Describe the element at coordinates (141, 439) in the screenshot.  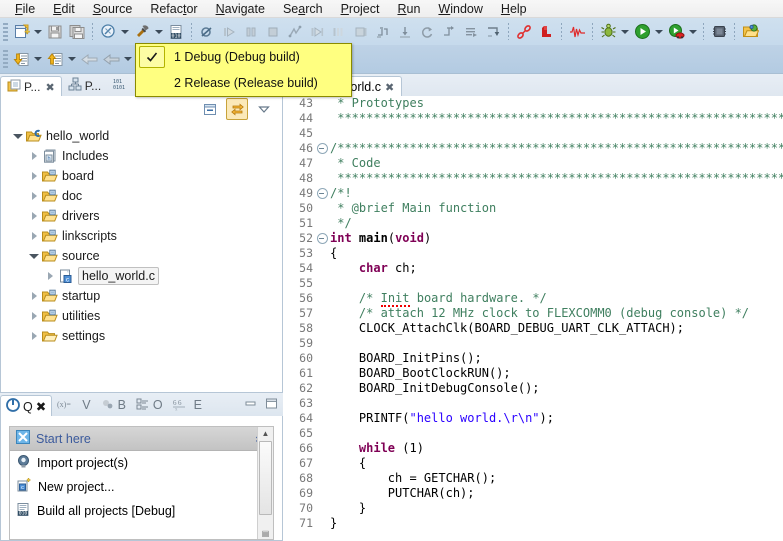
I see `quickstart-header: Start here` at that location.